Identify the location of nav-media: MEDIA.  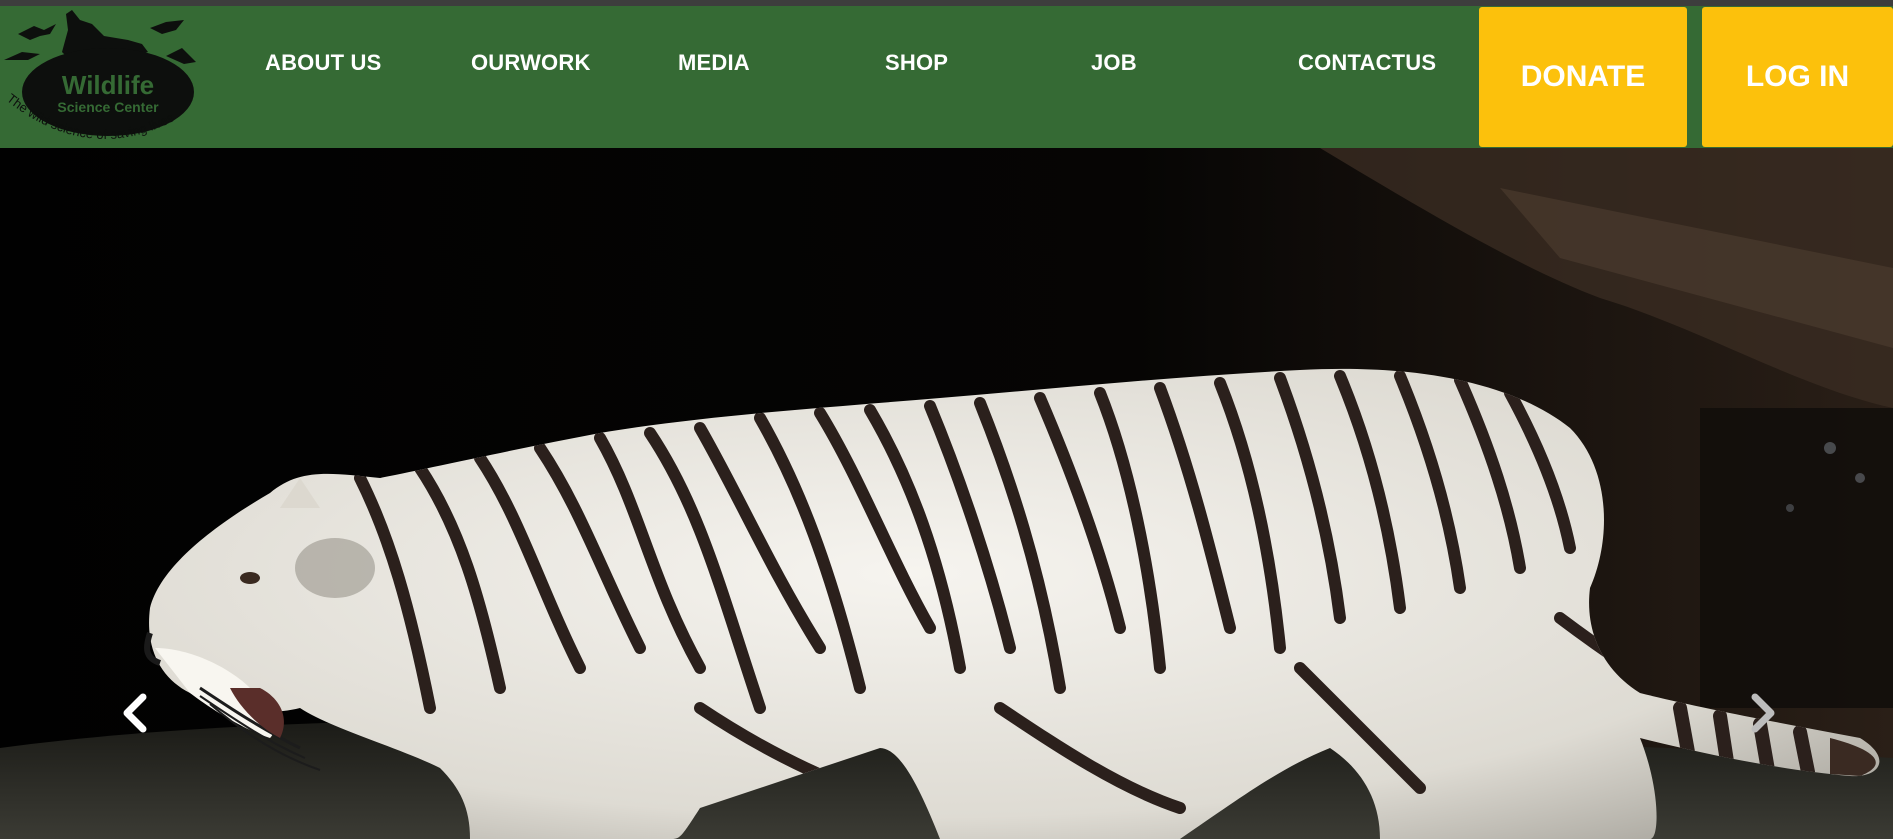
(714, 63).